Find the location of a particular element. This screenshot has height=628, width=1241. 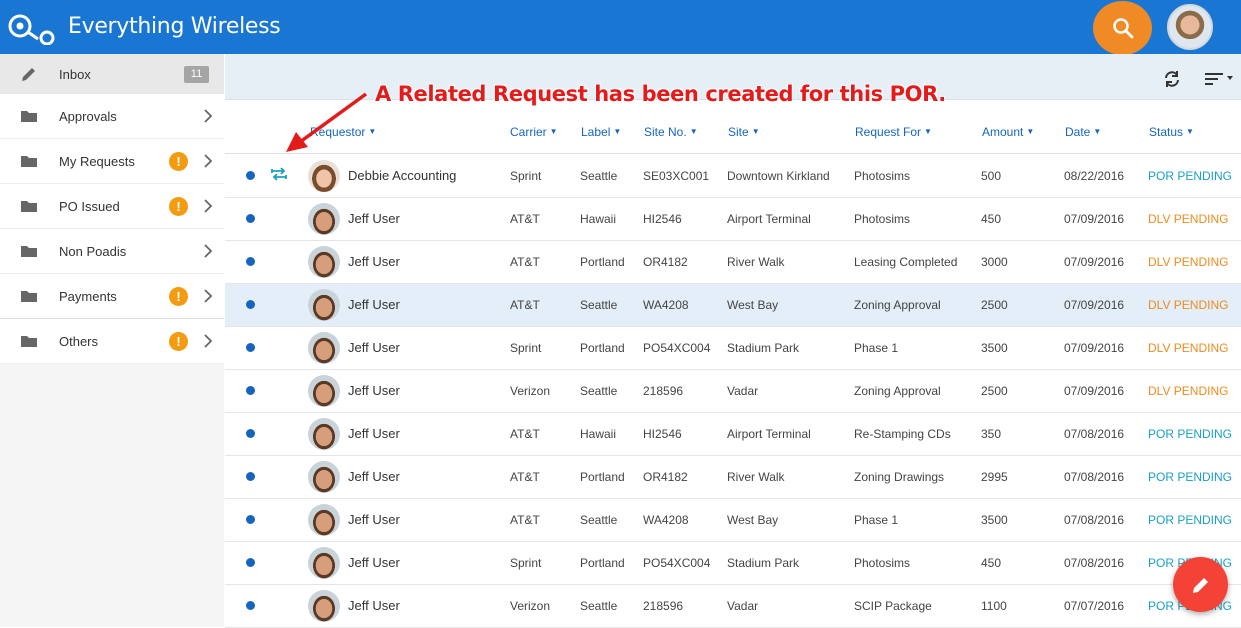

cell-carrier: AT&T is located at coordinates (525, 219).